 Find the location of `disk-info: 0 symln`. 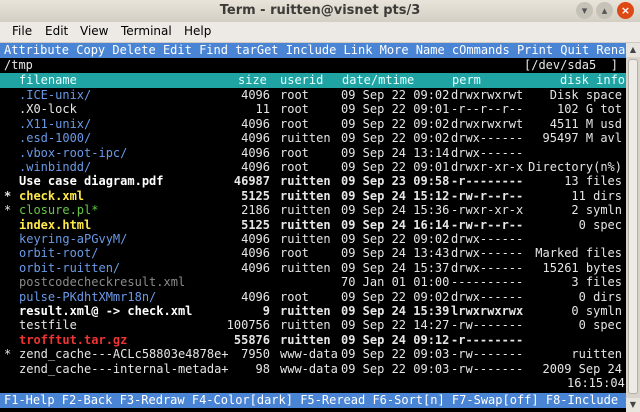

disk-info: 0 symln is located at coordinates (596, 311).